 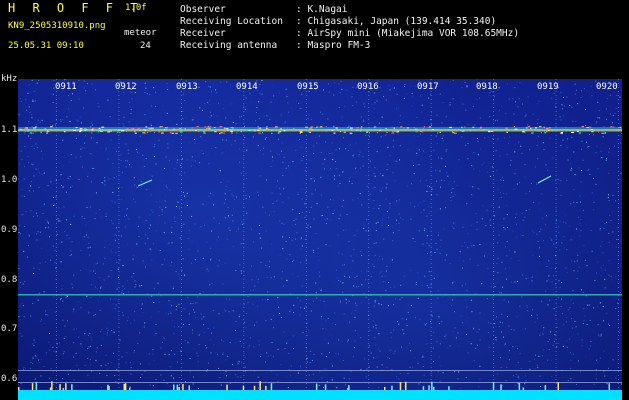 What do you see at coordinates (493, 386) in the screenshot?
I see `floor-spike` at bounding box center [493, 386].